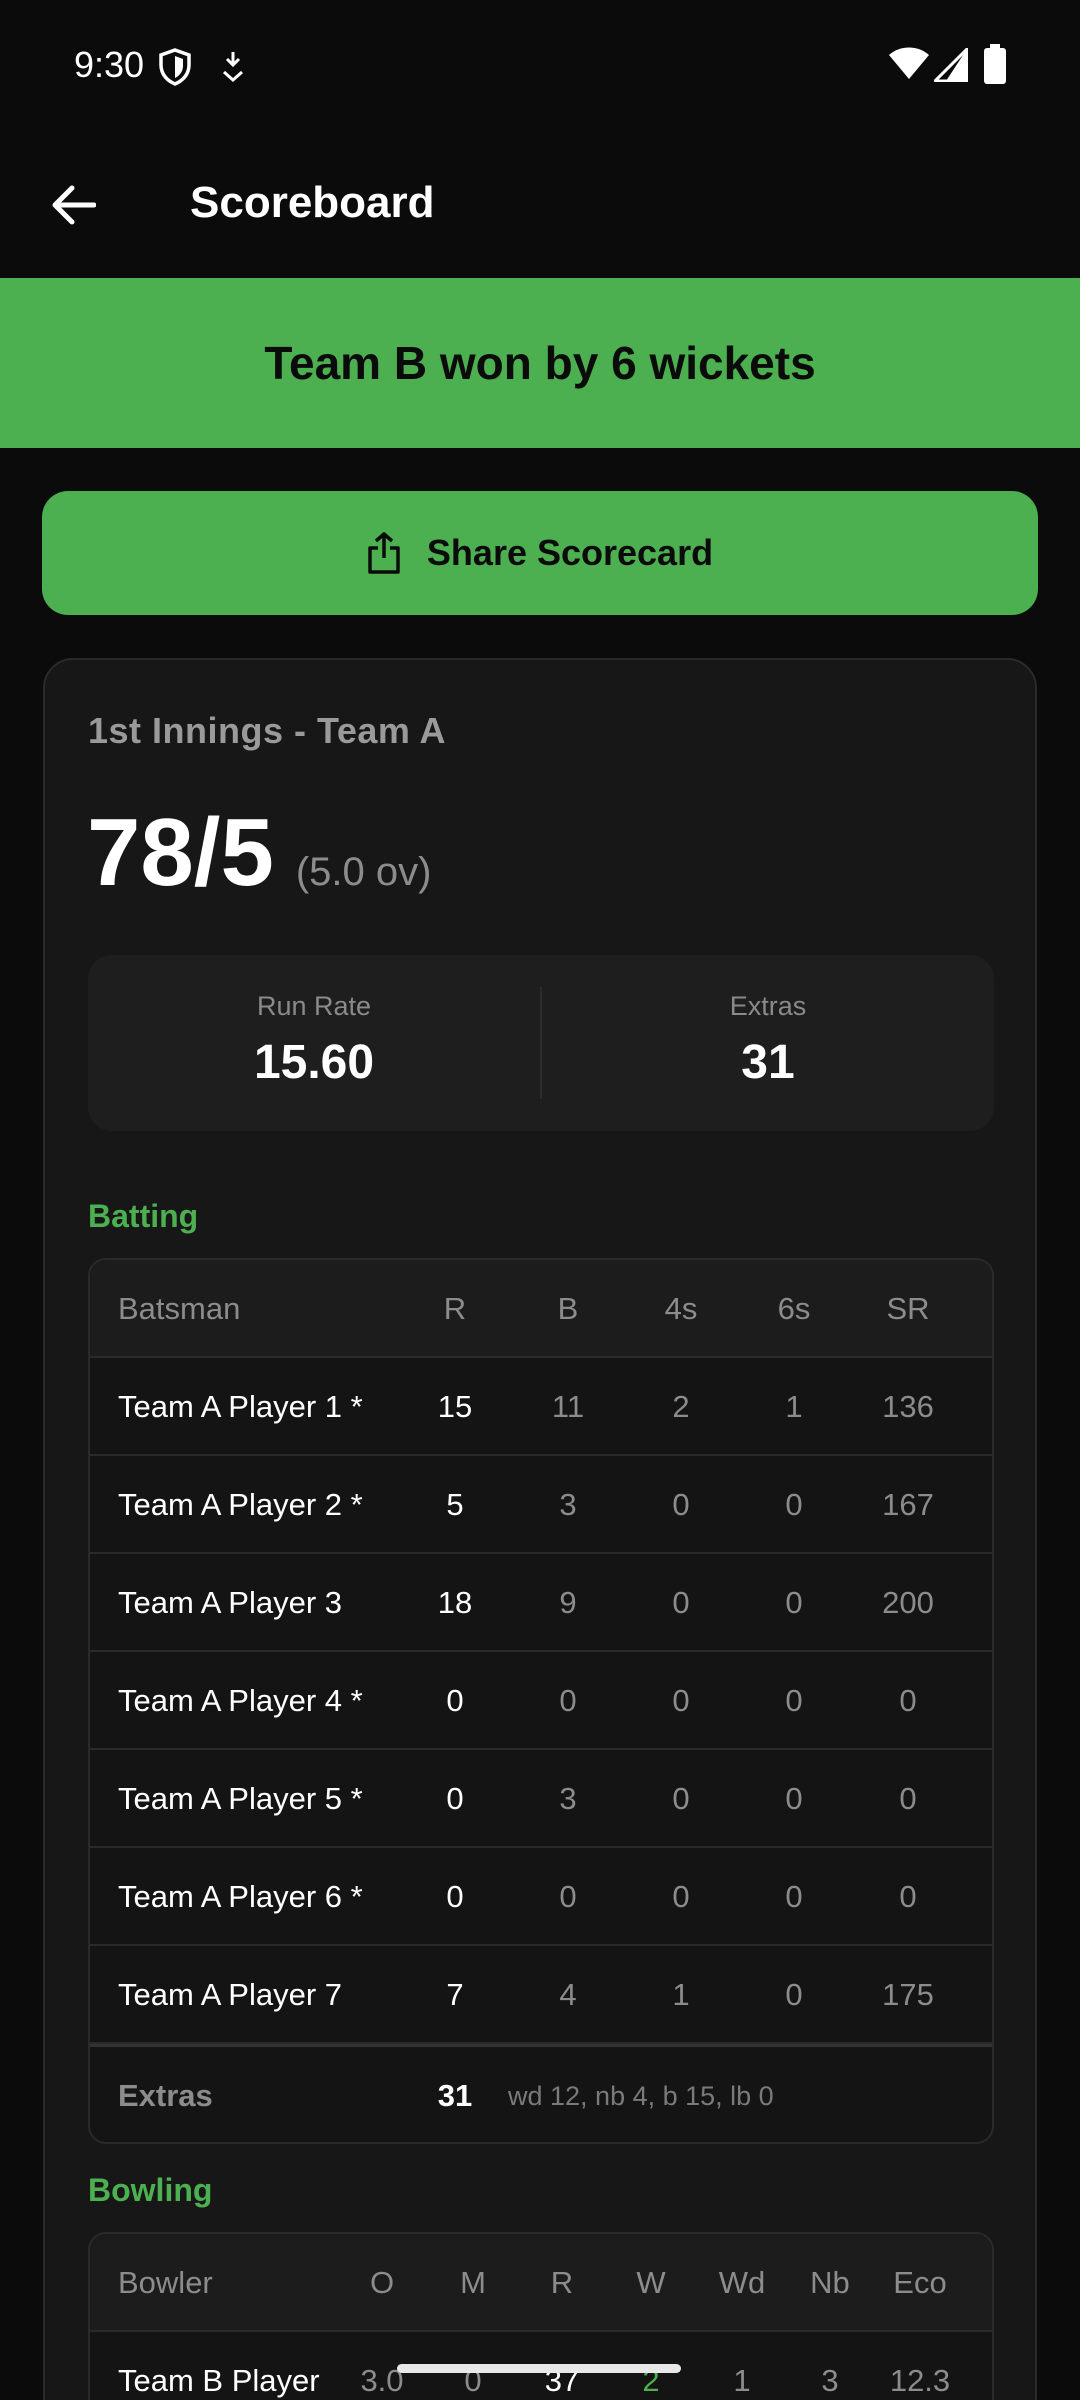  I want to click on batting-row: Team A Player 4 * 0 0 0 0 0, so click(541, 1701).